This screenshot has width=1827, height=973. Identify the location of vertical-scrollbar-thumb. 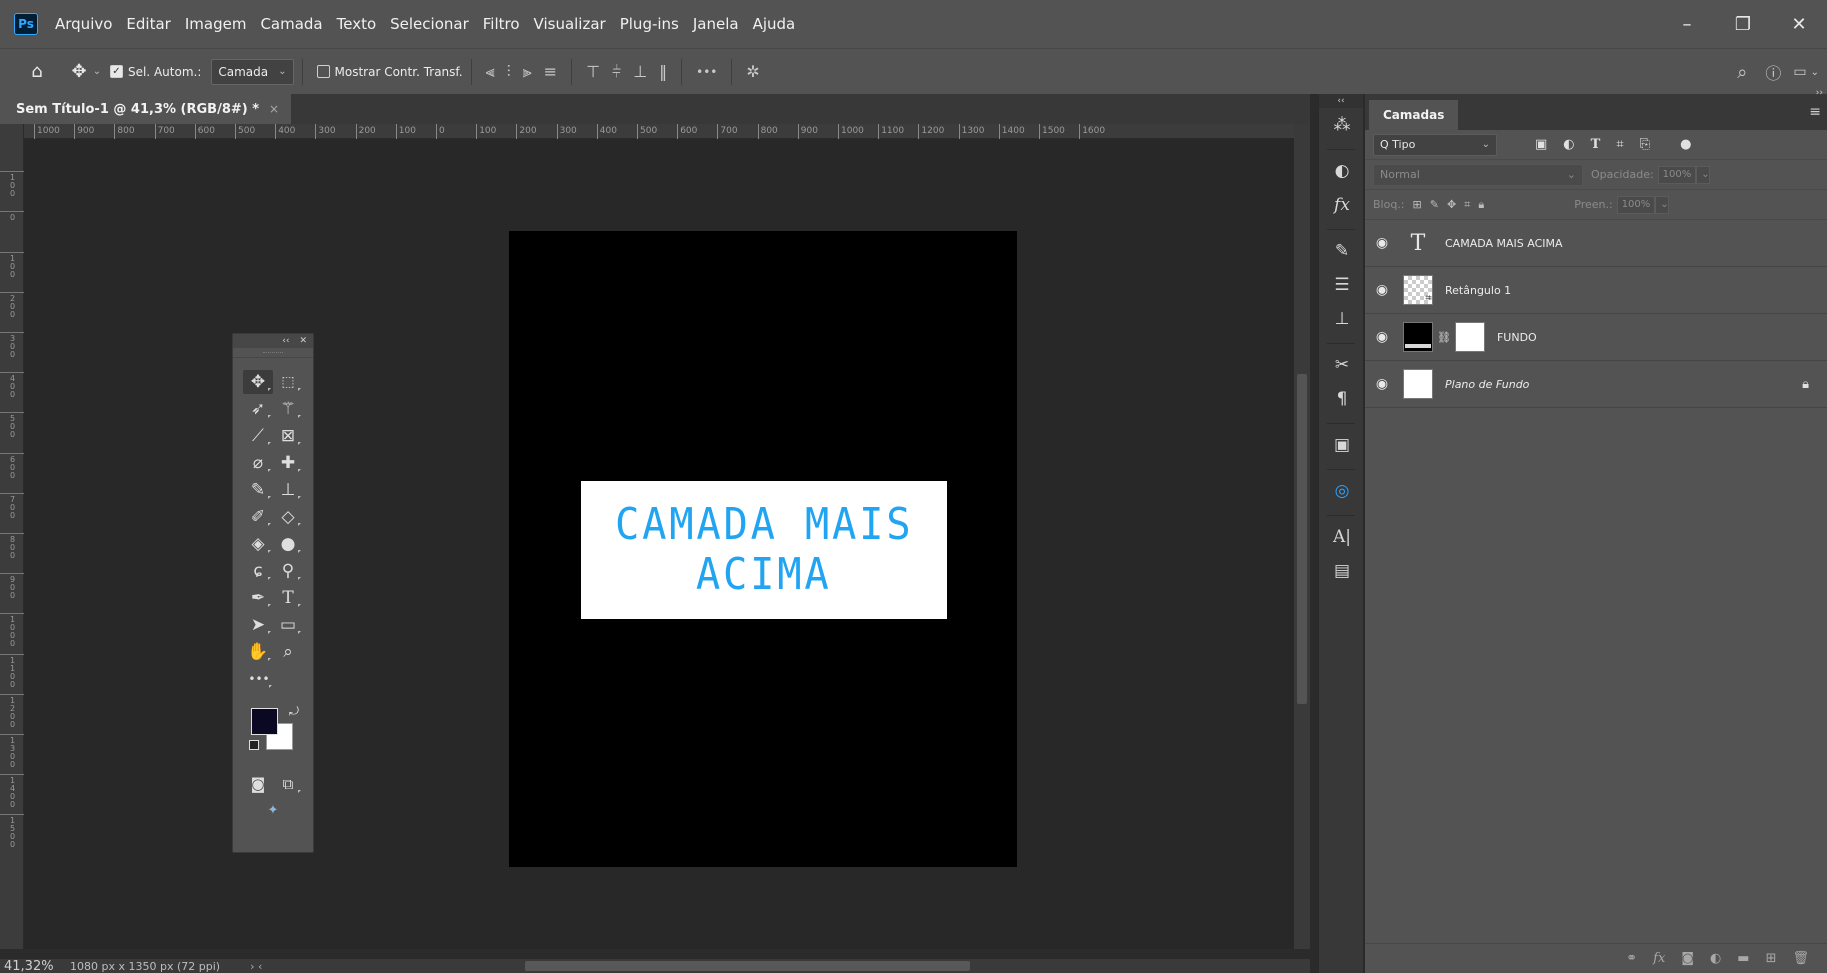
(1302, 539).